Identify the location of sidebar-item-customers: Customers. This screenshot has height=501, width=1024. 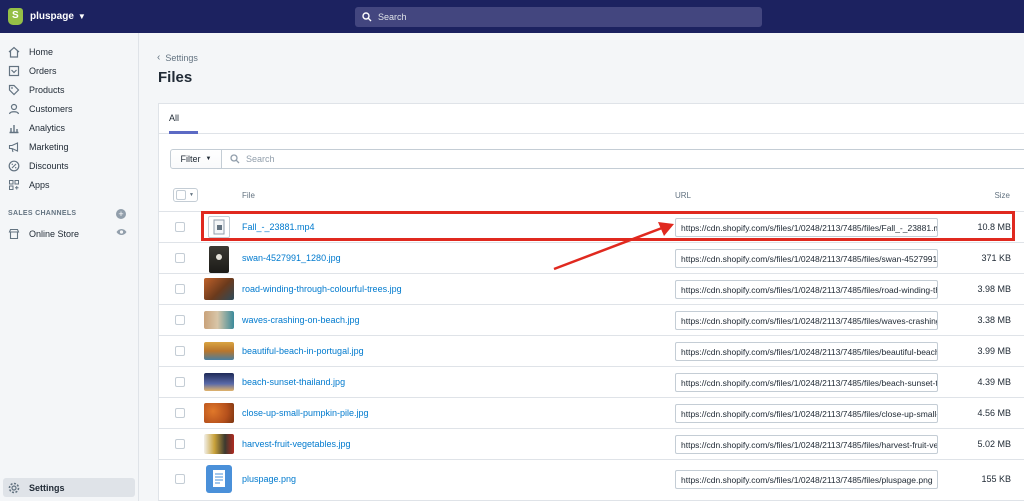
(69, 108).